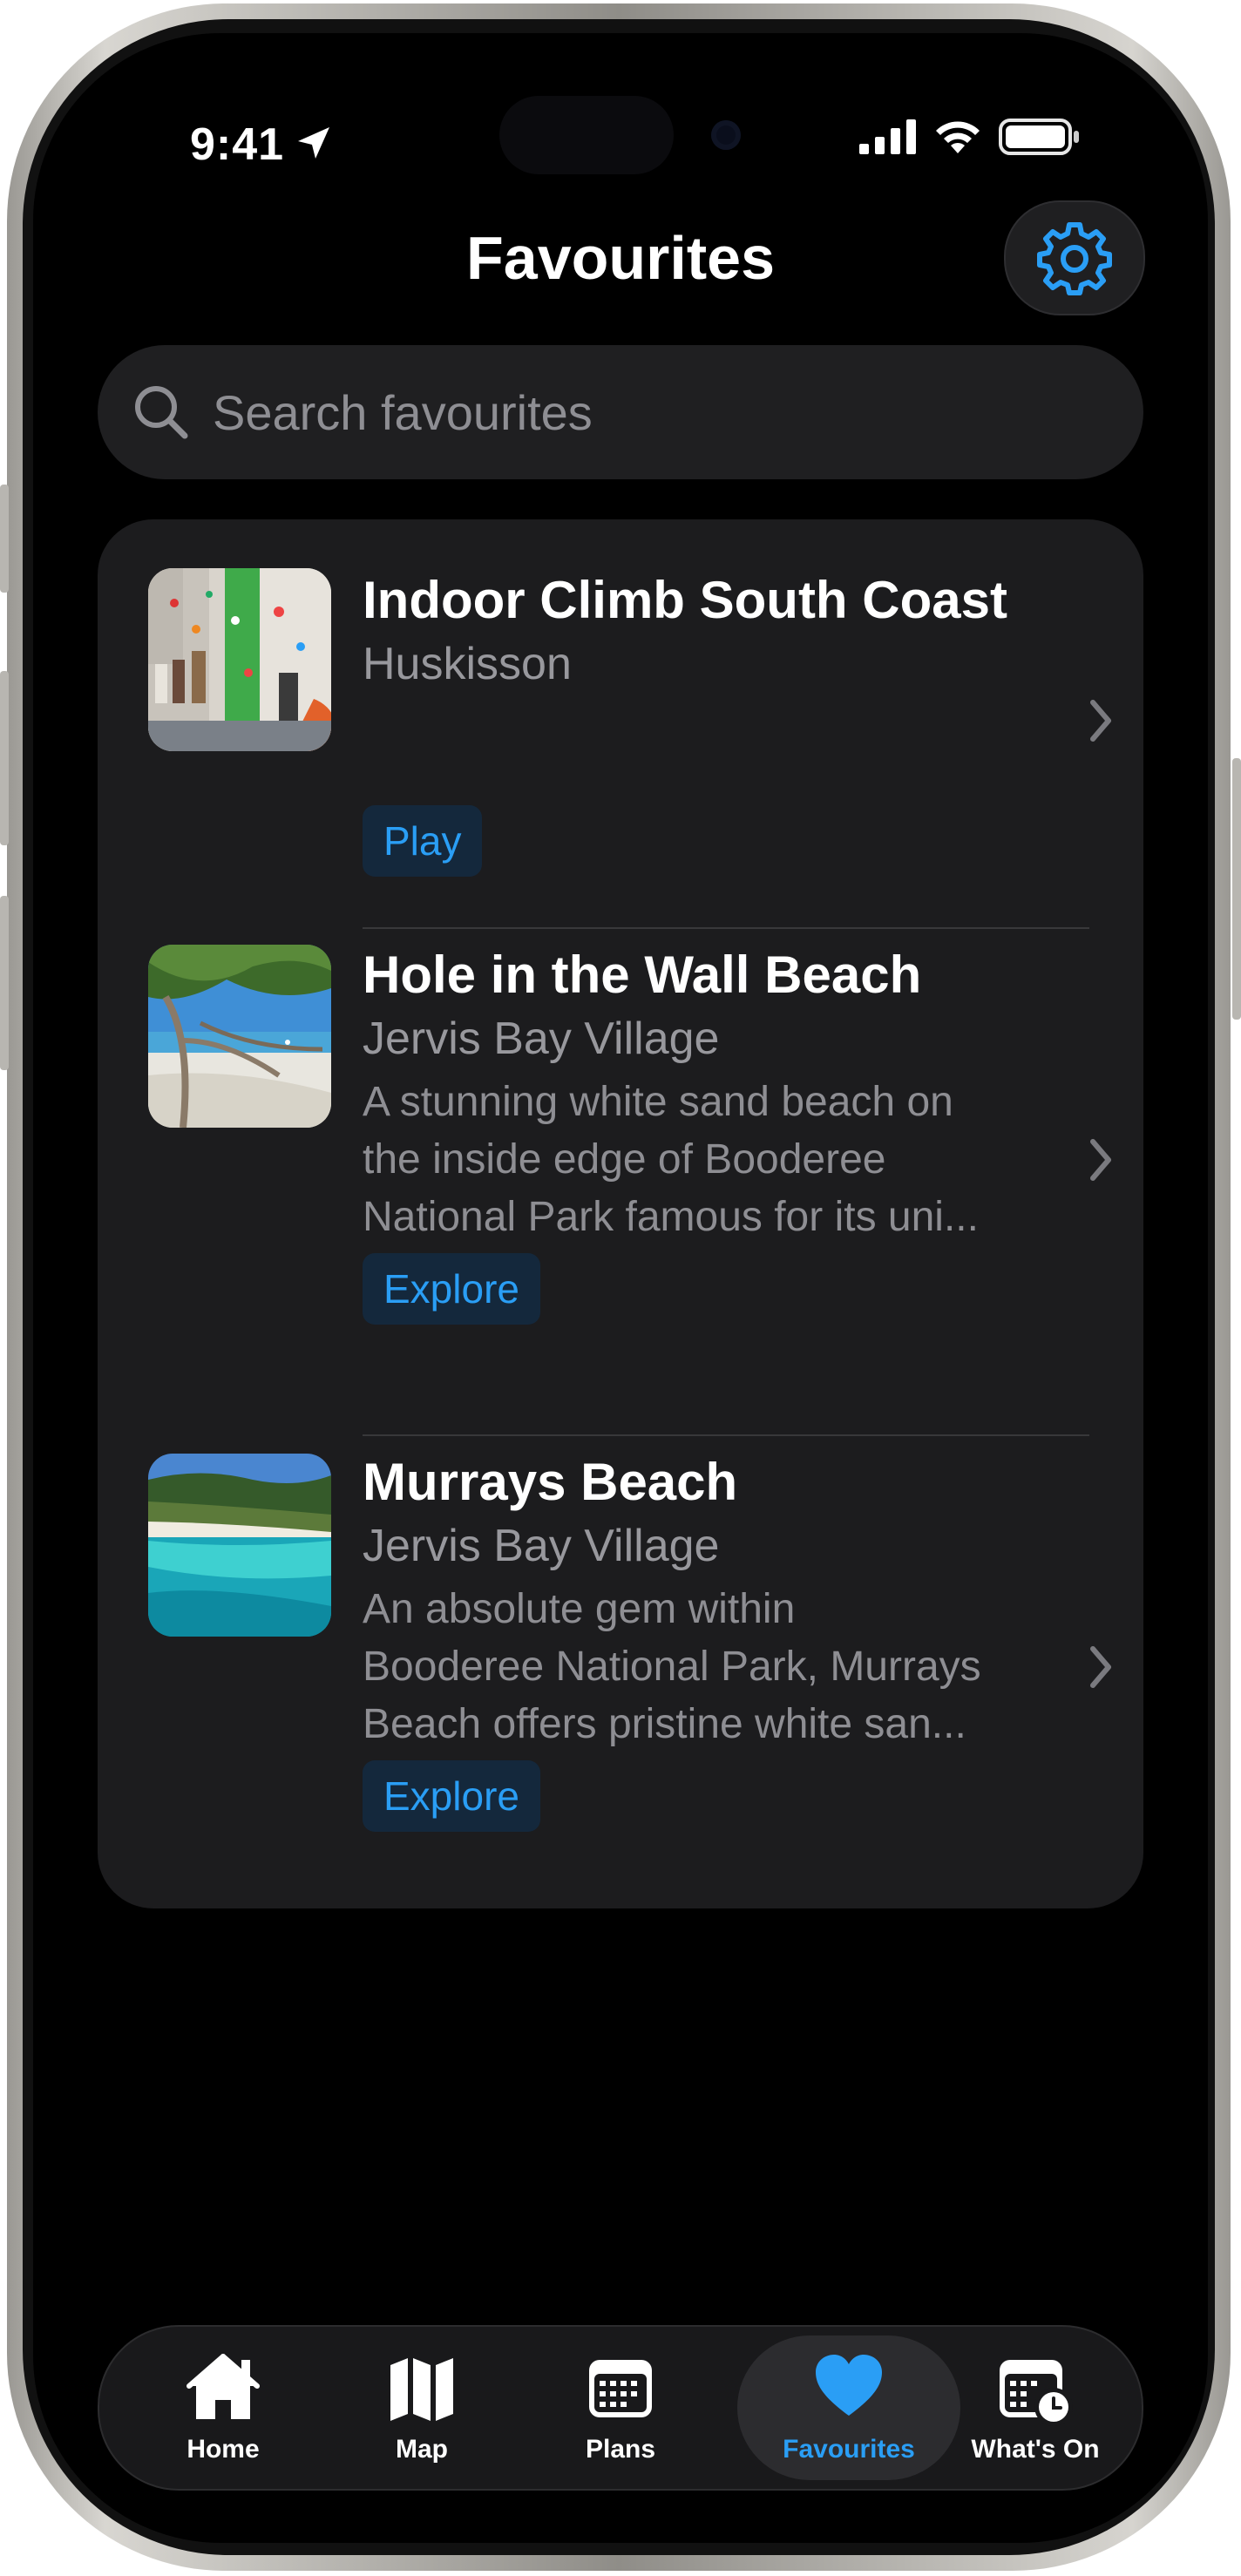 The width and height of the screenshot is (1241, 2576). I want to click on description-line: An absolute gem within, so click(579, 1609).